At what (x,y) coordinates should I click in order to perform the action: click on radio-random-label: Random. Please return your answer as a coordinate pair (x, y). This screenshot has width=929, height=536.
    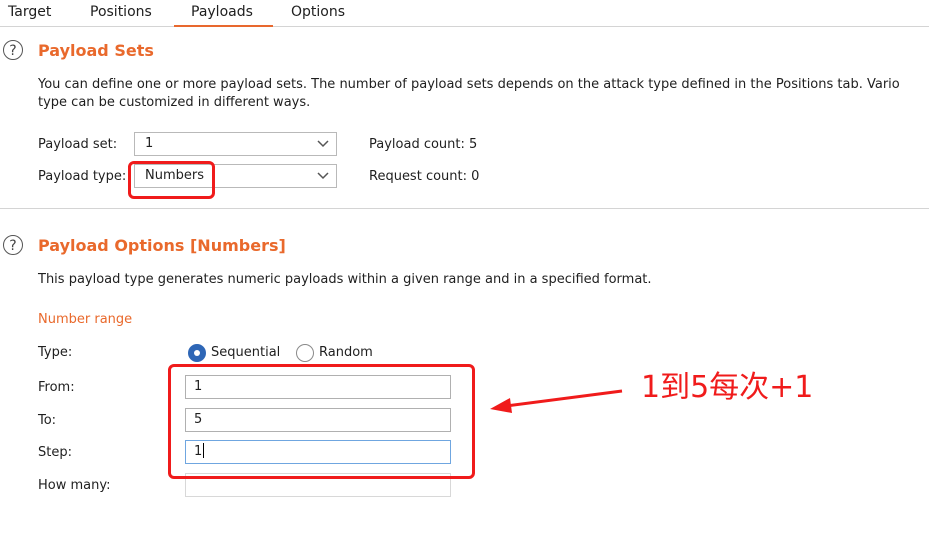
    Looking at the image, I should click on (346, 352).